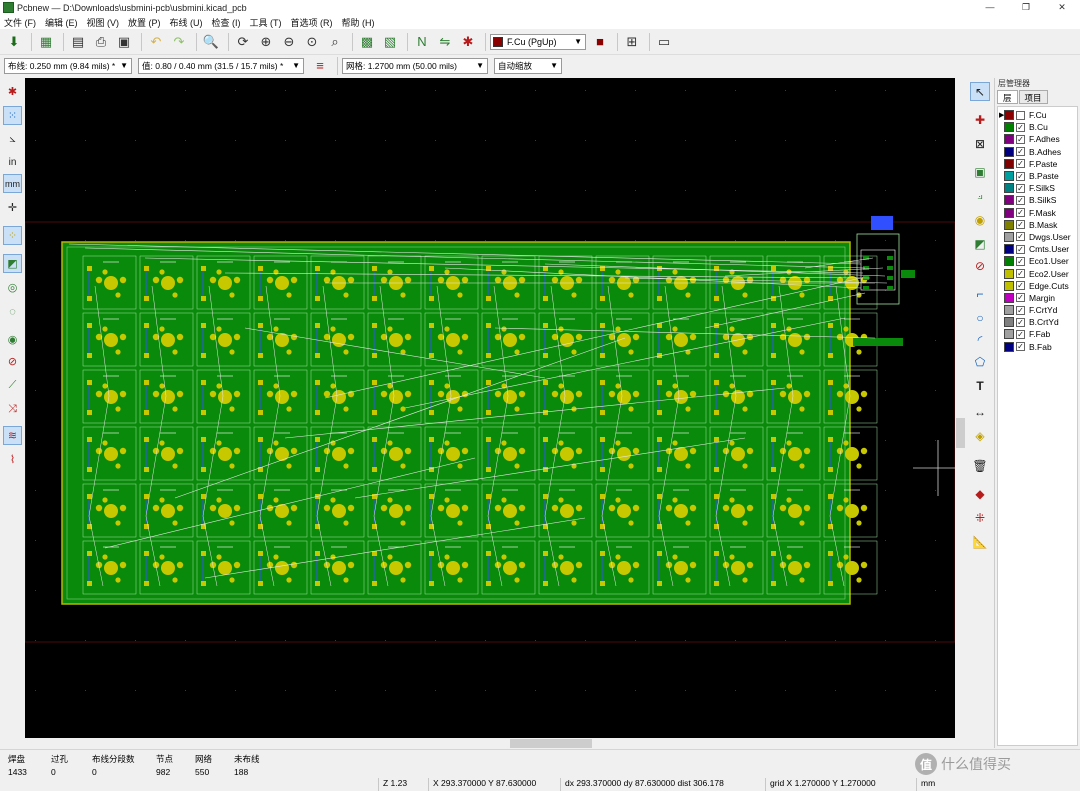  Describe the element at coordinates (61, 22) in the screenshot. I see `menu-edit: 编辑 (E)` at that location.